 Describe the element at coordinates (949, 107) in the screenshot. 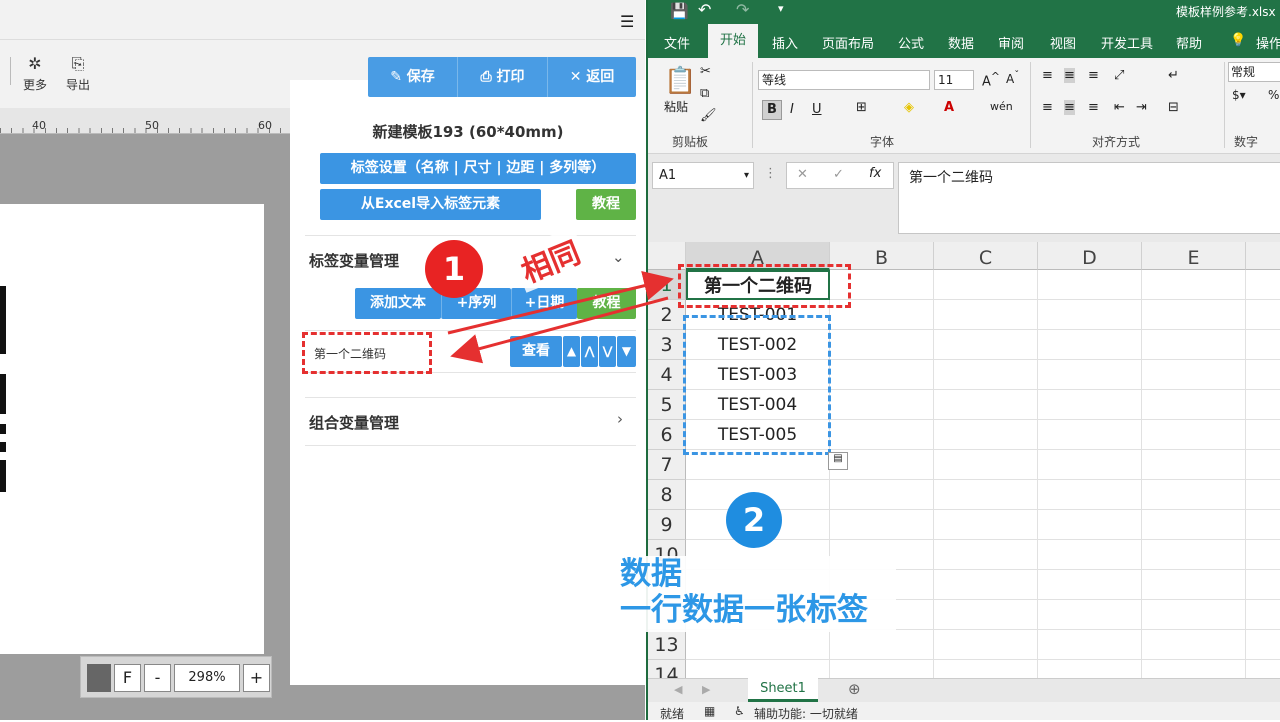

I see `font-color-icon: A` at that location.